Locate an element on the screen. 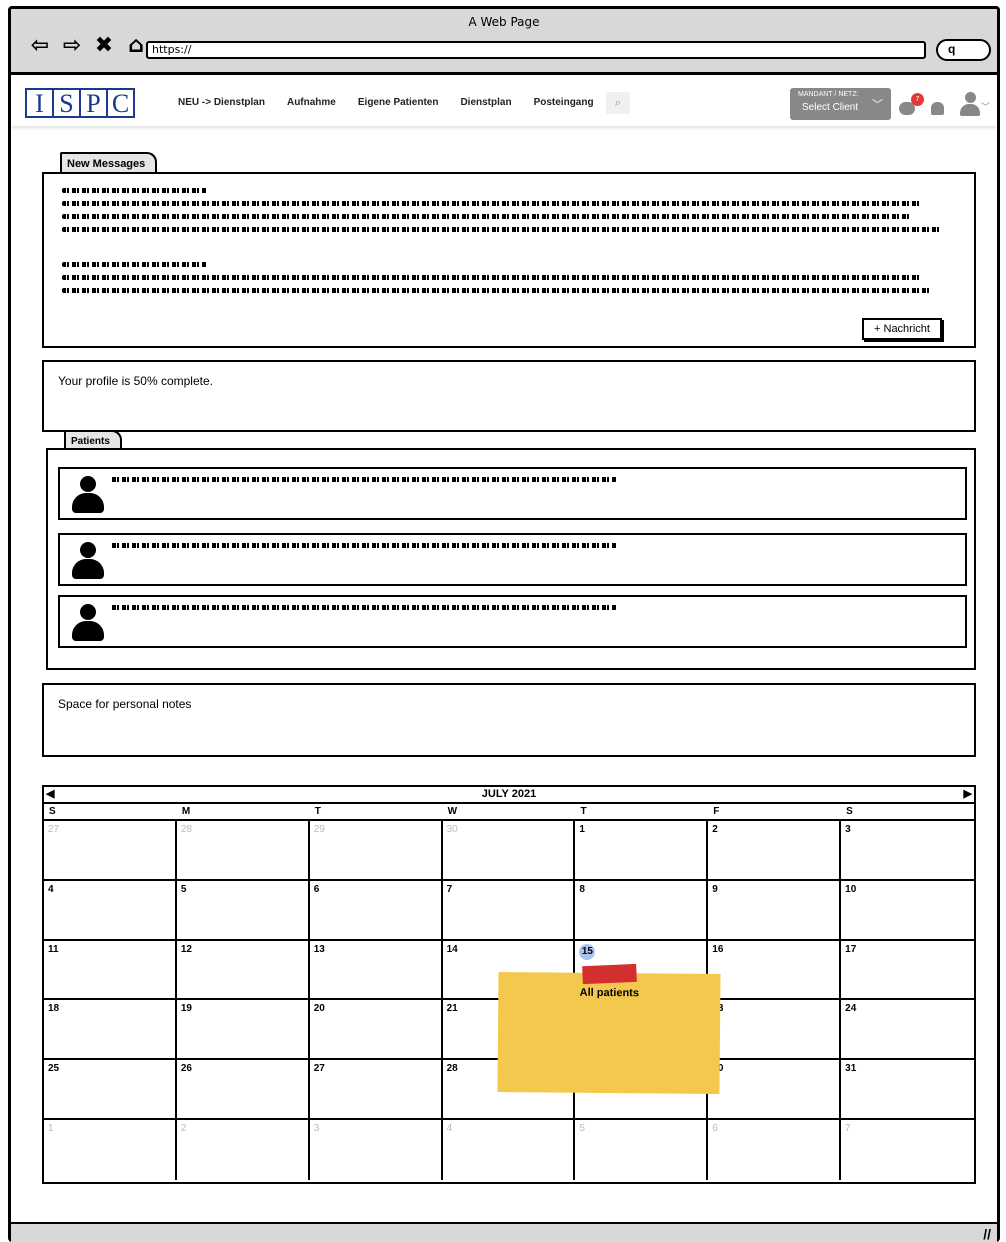  calendar-day-number: 19 is located at coordinates (186, 1009).